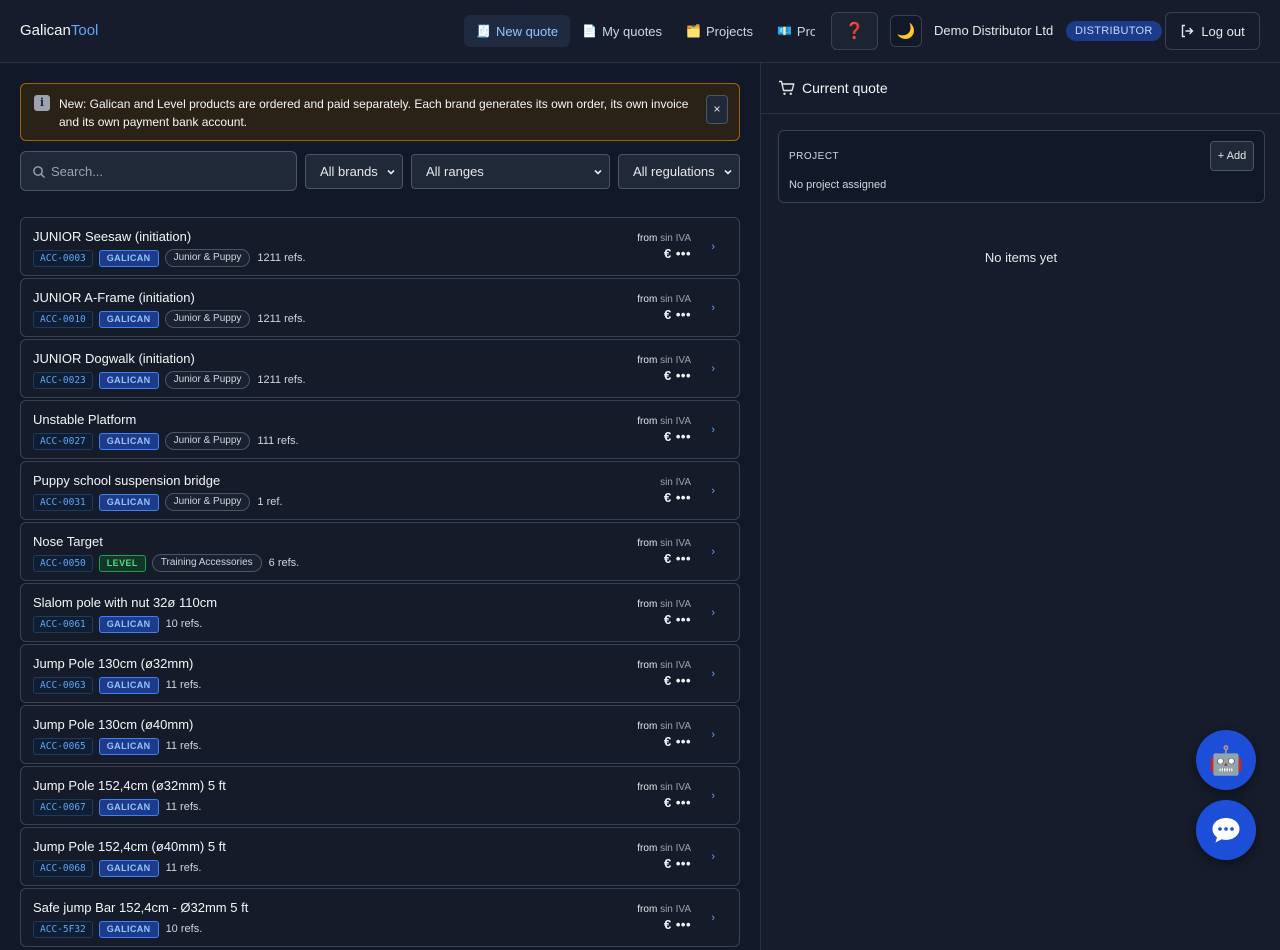 The width and height of the screenshot is (1280, 950). Describe the element at coordinates (284, 563) in the screenshot. I see `refs-count: 6 refs.` at that location.